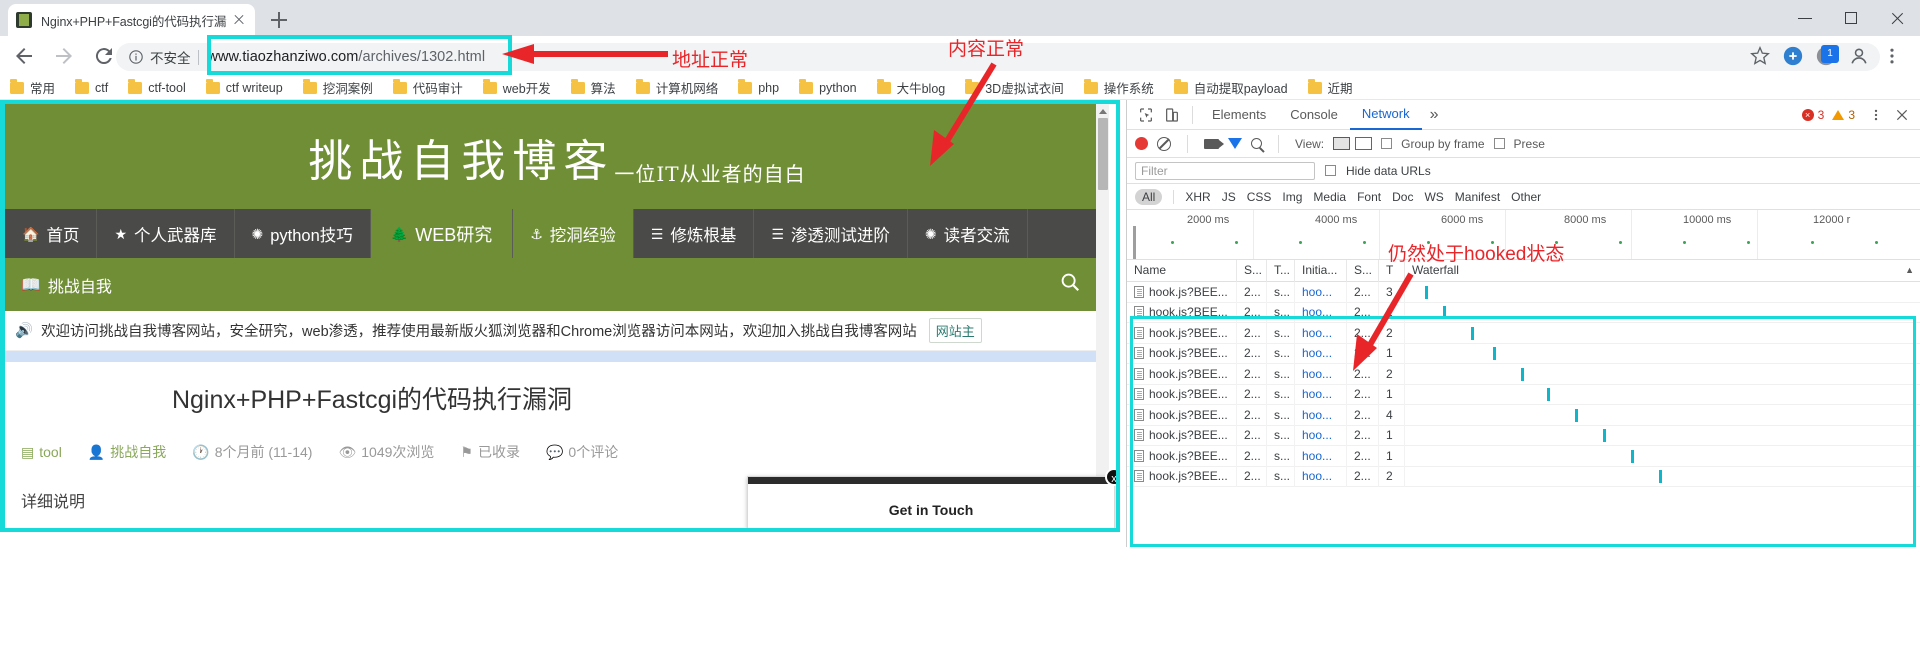 The width and height of the screenshot is (1920, 647). Describe the element at coordinates (24, 56) in the screenshot. I see `back-button` at that location.